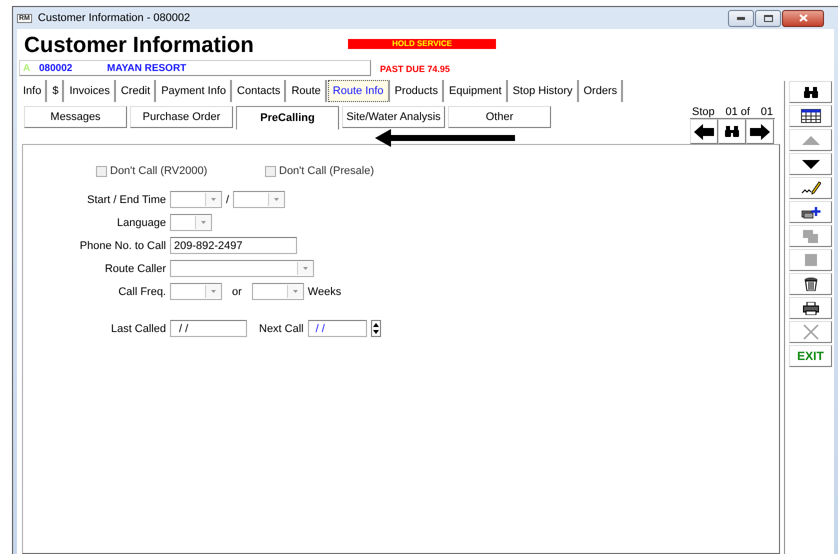 Image resolution: width=838 pixels, height=554 pixels. I want to click on binoculars-icon, so click(732, 131).